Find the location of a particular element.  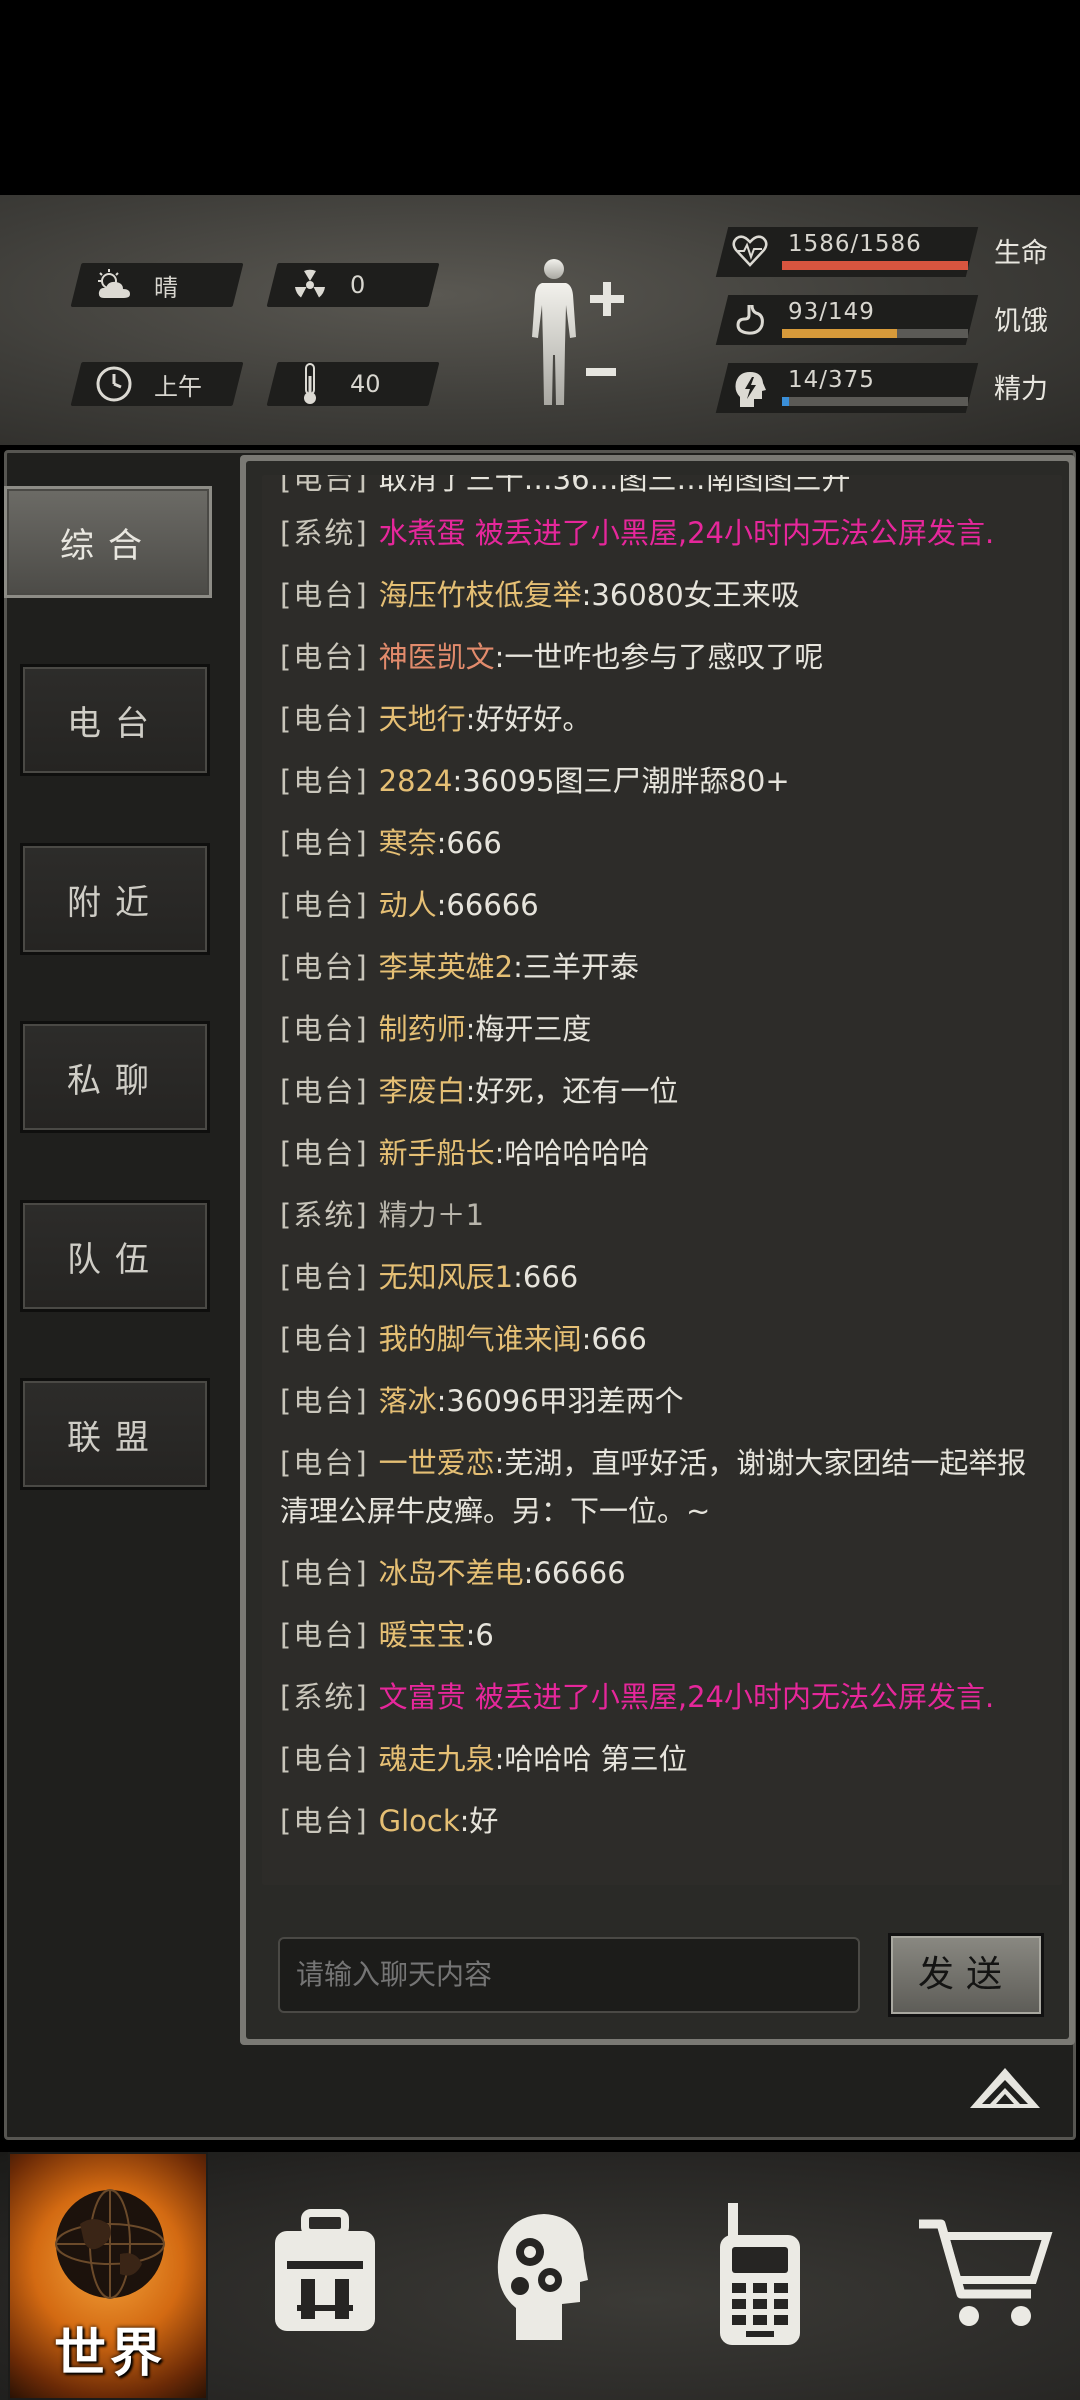

heart-icon is located at coordinates (750, 251).